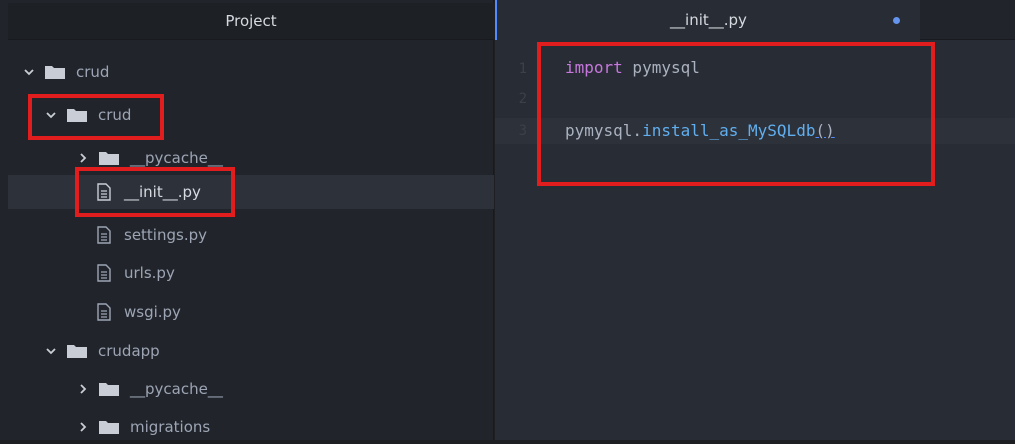 Image resolution: width=1015 pixels, height=444 pixels. I want to click on tree-item-migrations: migrations, so click(251, 427).